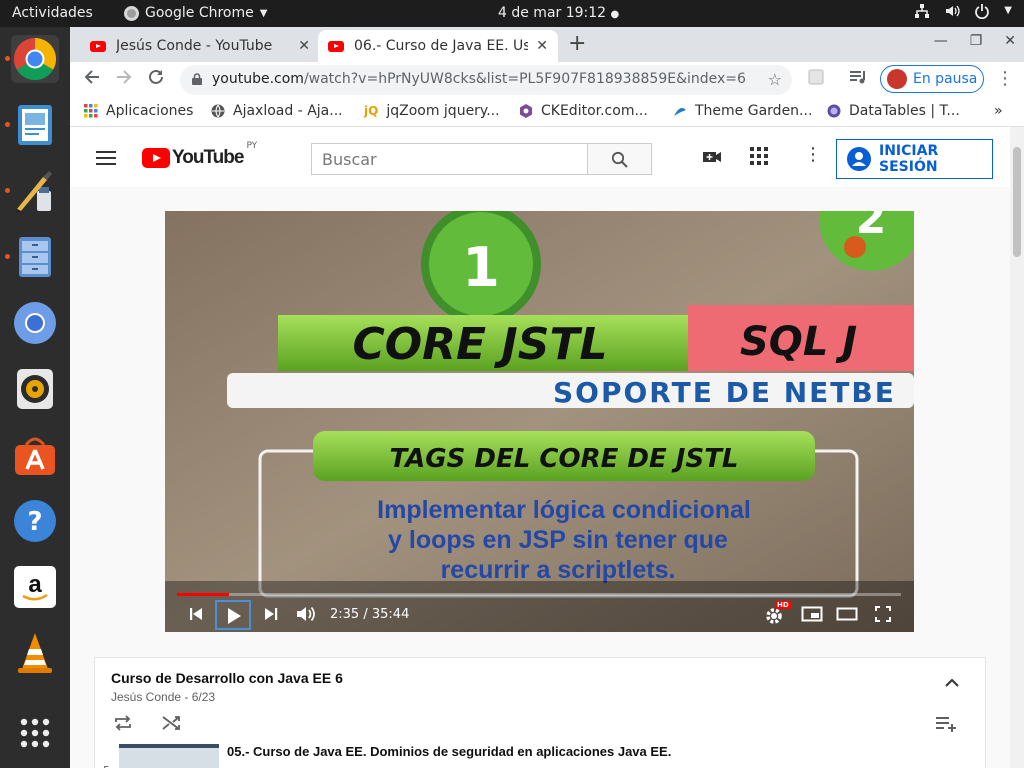  Describe the element at coordinates (449, 159) in the screenshot. I see `search-input: Buscar` at that location.